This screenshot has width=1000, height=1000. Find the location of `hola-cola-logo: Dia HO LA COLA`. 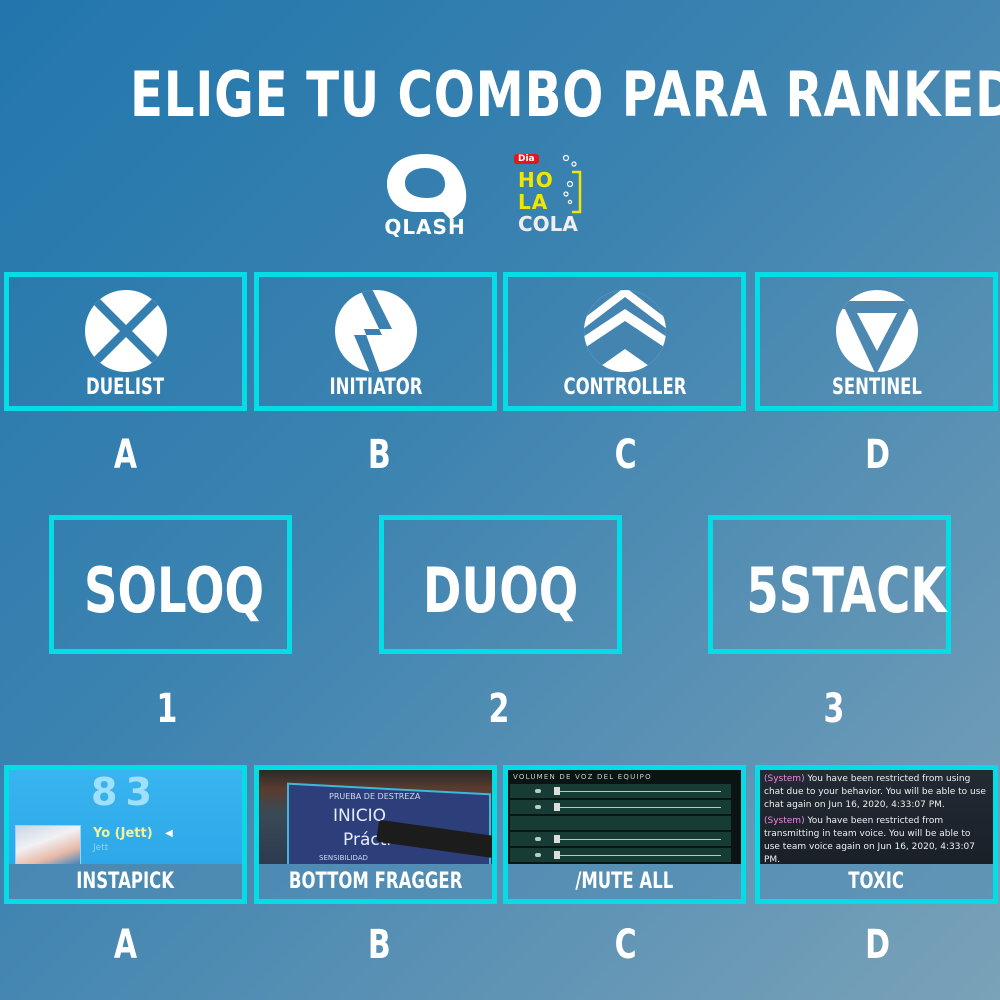

hola-cola-logo: Dia HO LA COLA is located at coordinates (552, 197).